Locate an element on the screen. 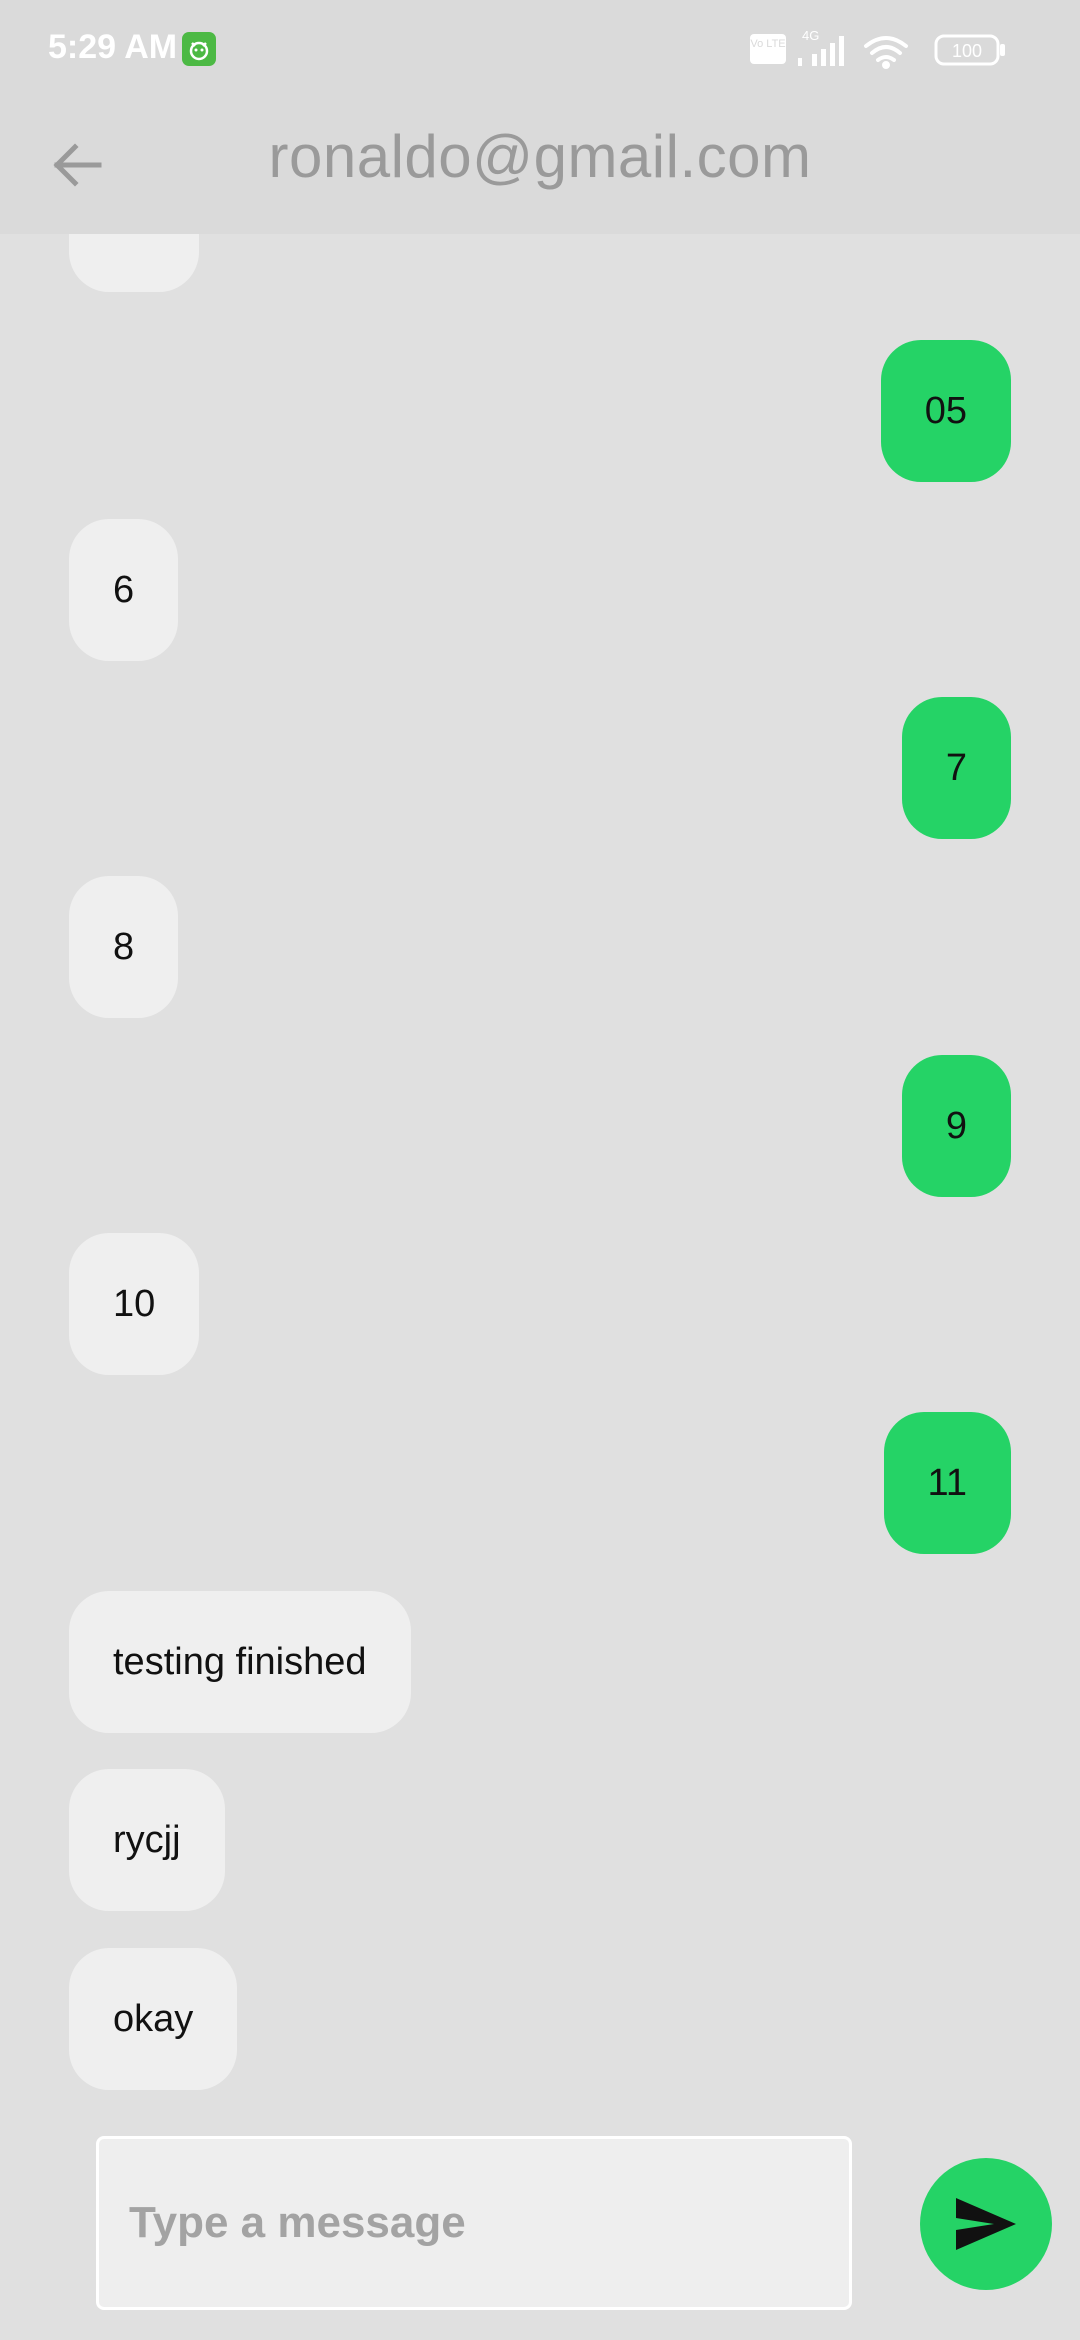 The width and height of the screenshot is (1080, 2340). chat-title: ronaldo@gmail.com is located at coordinates (540, 156).